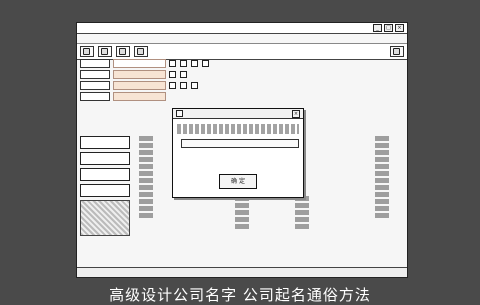  I want to click on title-bar: _ □ ×, so click(242, 28).